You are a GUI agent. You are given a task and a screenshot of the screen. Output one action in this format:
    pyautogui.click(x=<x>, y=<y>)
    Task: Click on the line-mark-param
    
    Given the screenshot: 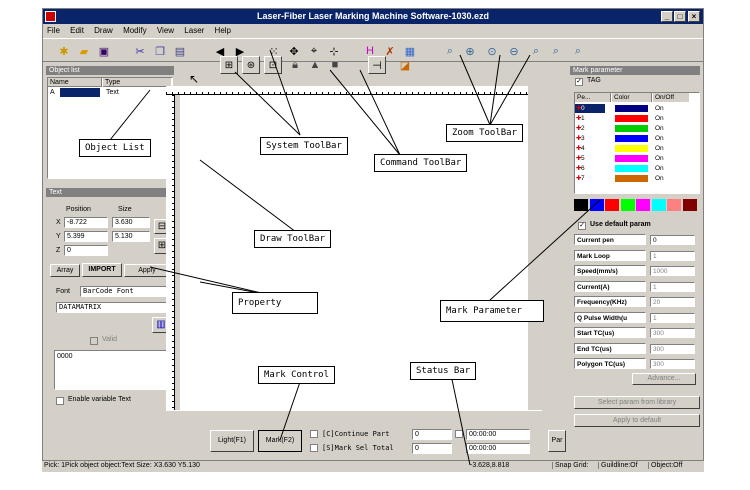 What is the action you would take?
    pyautogui.click(x=545, y=250)
    